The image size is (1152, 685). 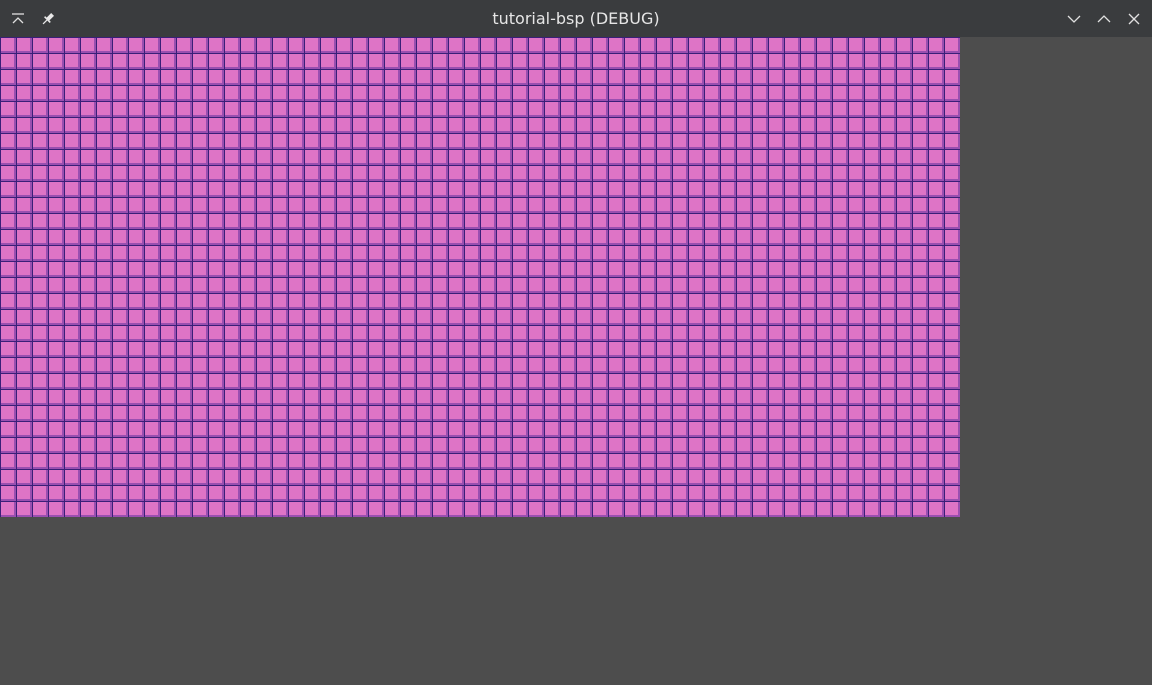 I want to click on minimize-button, so click(x=1074, y=18).